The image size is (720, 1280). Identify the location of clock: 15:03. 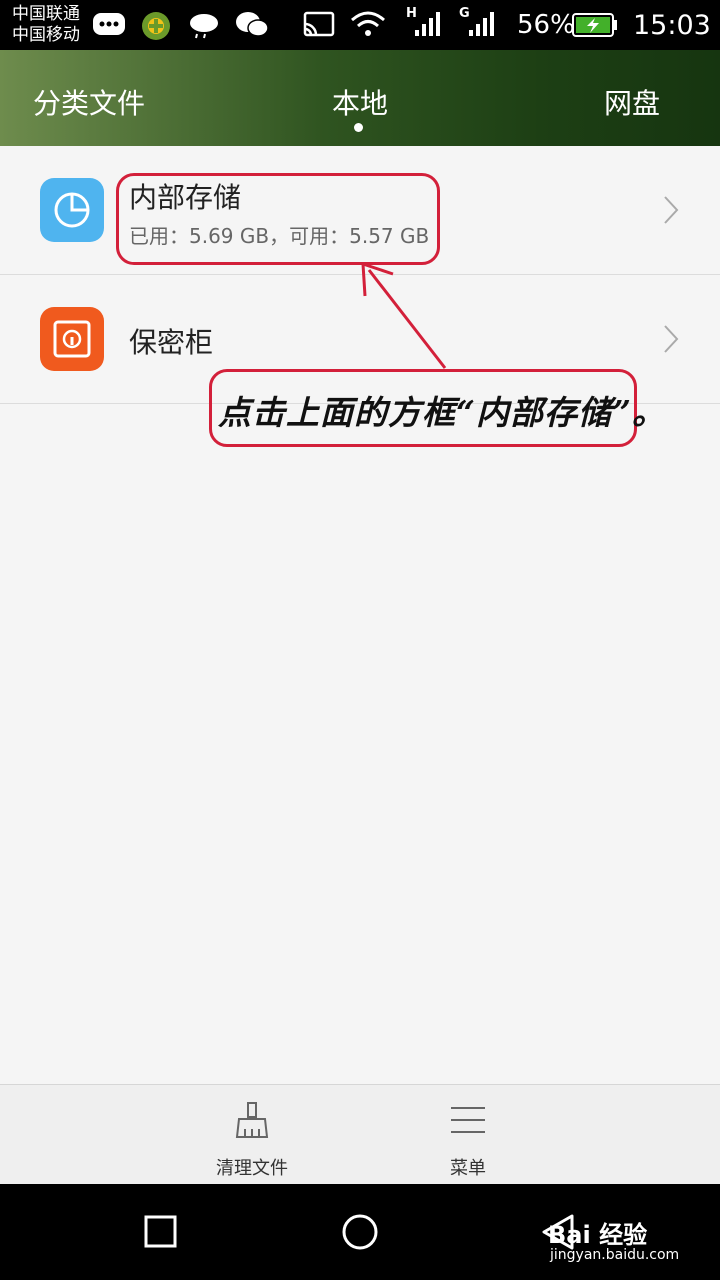
(672, 25).